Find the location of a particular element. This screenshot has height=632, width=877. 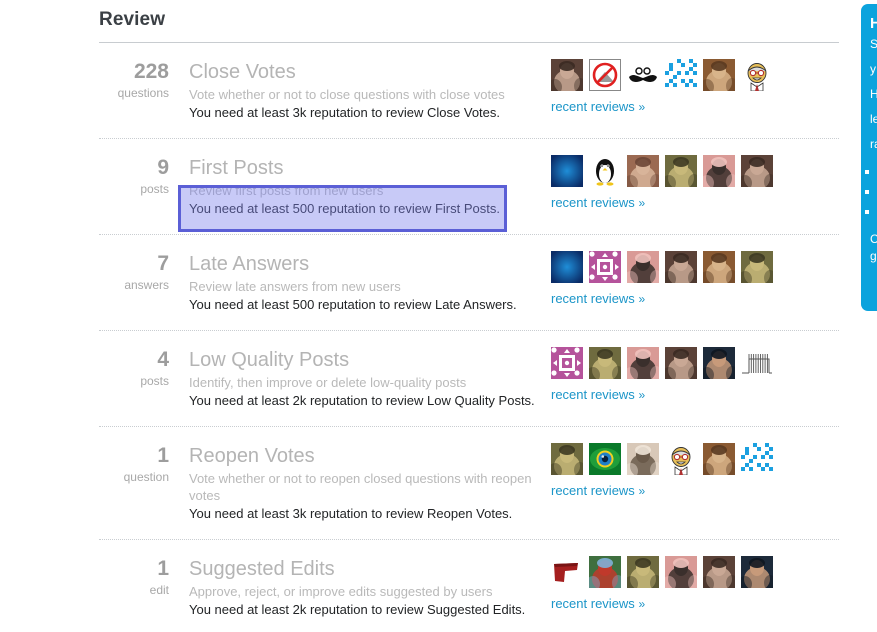

side-panel-line2: y is located at coordinates (873, 69).